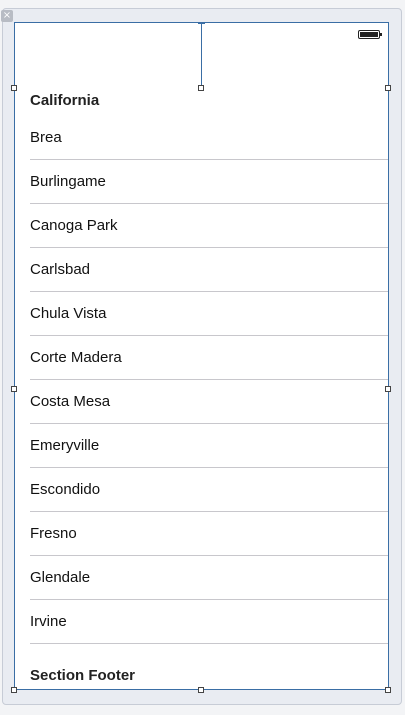 This screenshot has width=405, height=715. I want to click on table-row: Costa Mesa, so click(201, 402).